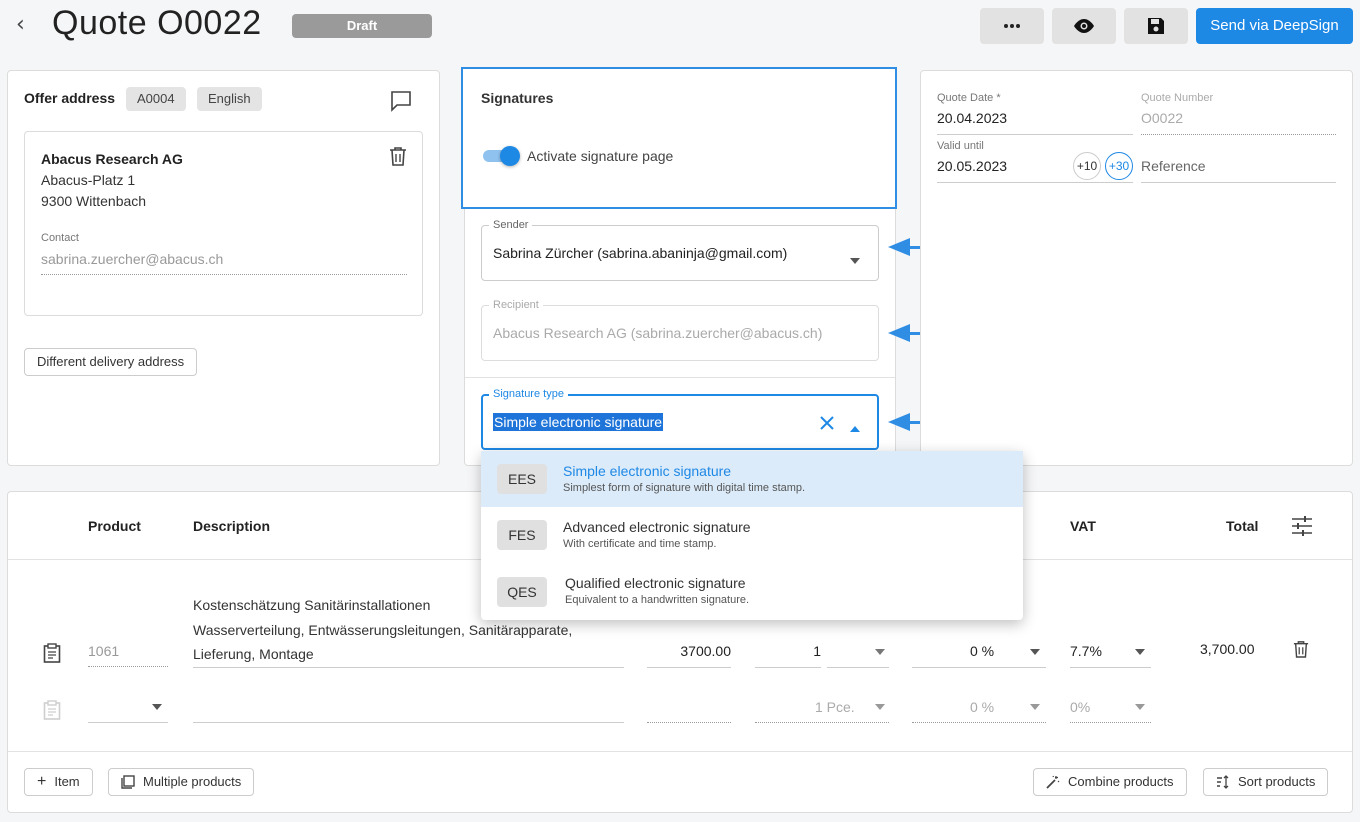 The width and height of the screenshot is (1360, 822). What do you see at coordinates (1053, 782) in the screenshot?
I see `magic-wand-icon` at bounding box center [1053, 782].